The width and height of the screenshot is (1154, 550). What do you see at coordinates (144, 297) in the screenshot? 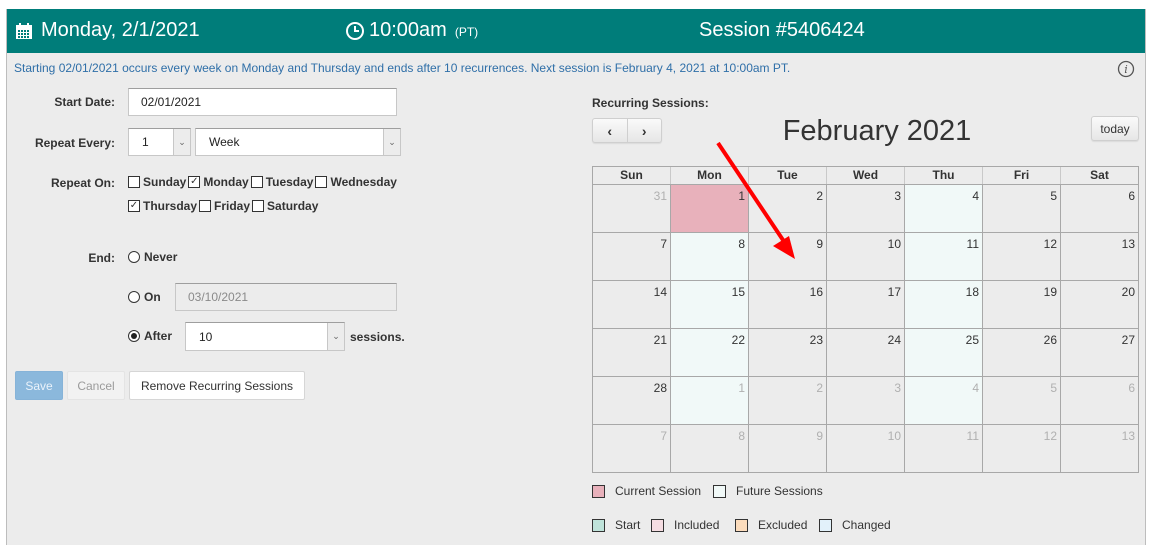
I see `end-on-radio: On` at bounding box center [144, 297].